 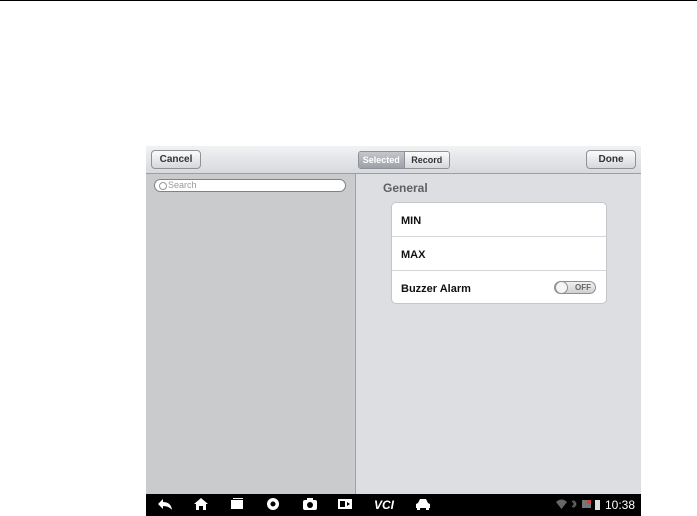 What do you see at coordinates (163, 186) in the screenshot?
I see `search-icon` at bounding box center [163, 186].